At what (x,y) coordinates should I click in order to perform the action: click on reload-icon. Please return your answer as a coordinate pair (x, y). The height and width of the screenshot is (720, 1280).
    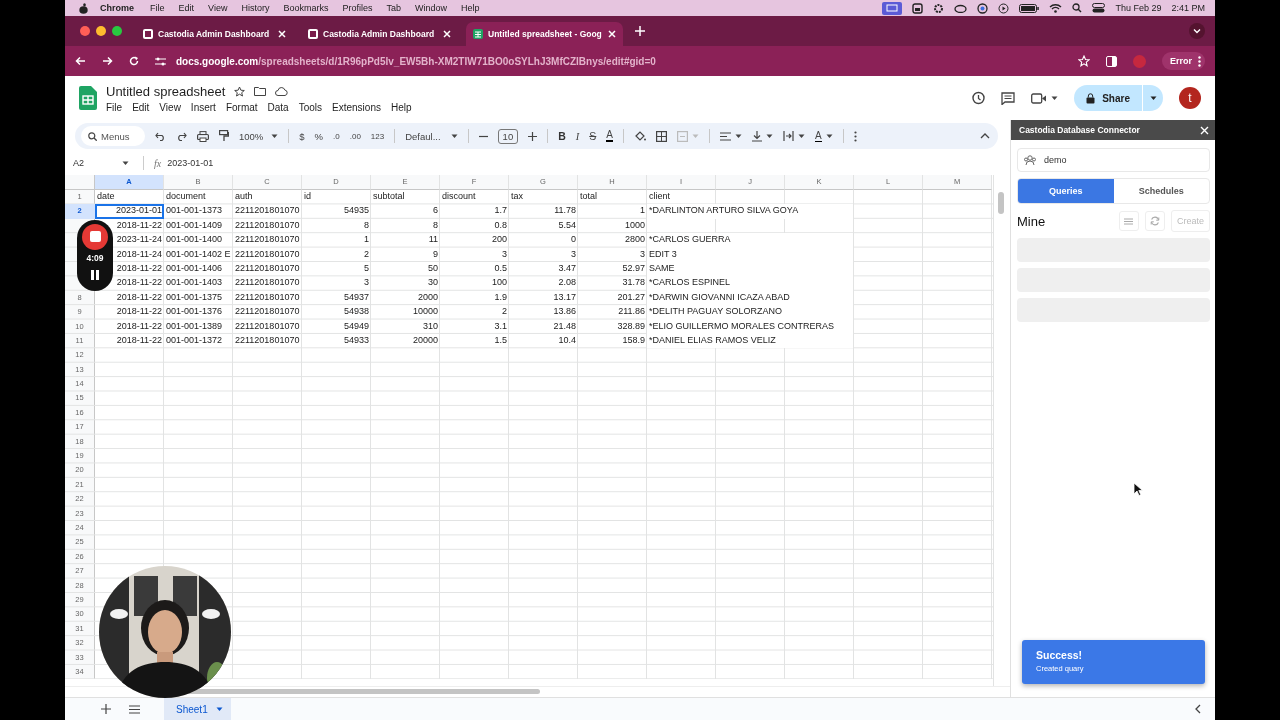
    Looking at the image, I should click on (134, 61).